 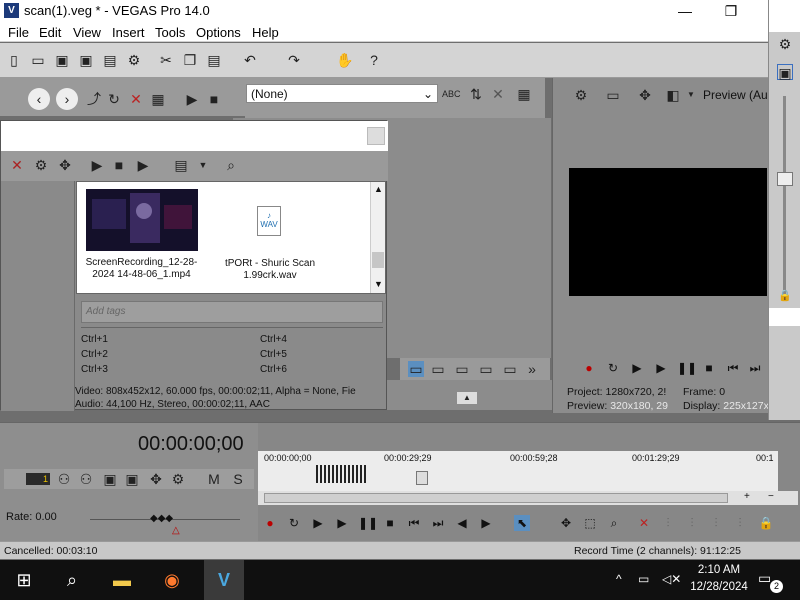 What do you see at coordinates (422, 478) in the screenshot?
I see `marker-handle` at bounding box center [422, 478].